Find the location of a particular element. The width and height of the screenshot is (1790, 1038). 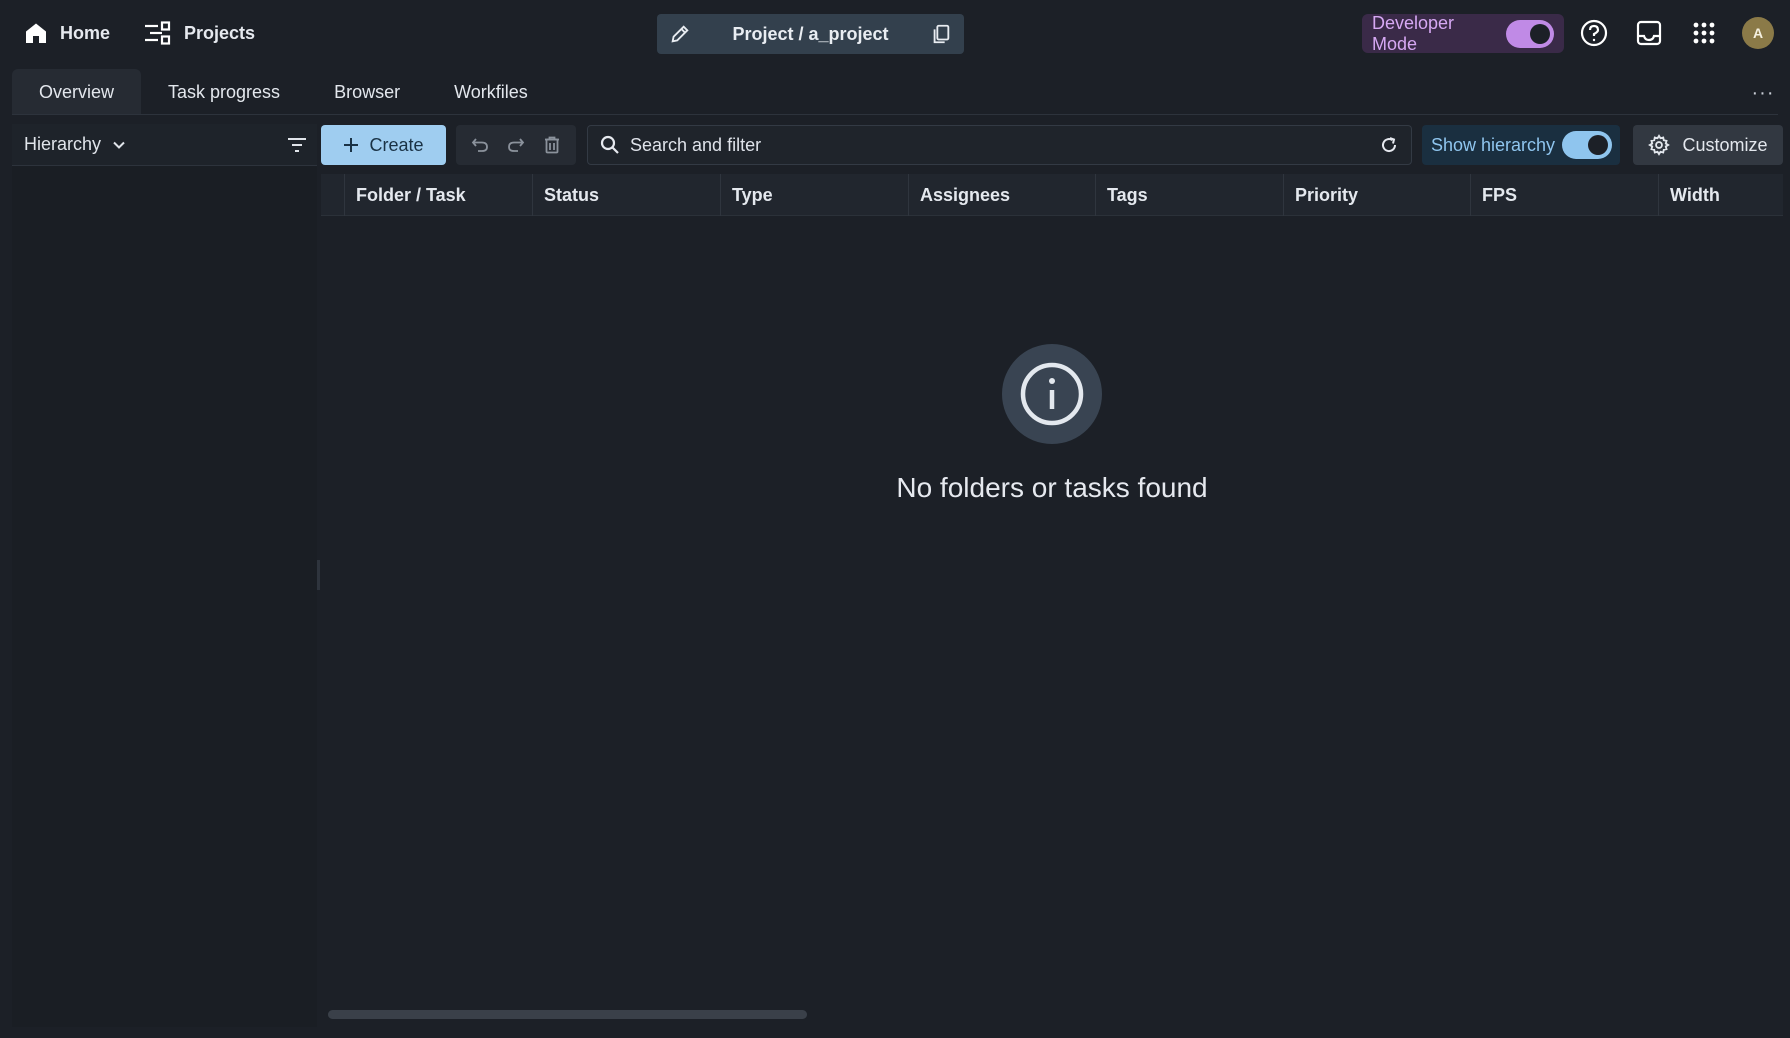

project-path-pill: Project / a_project is located at coordinates (810, 34).